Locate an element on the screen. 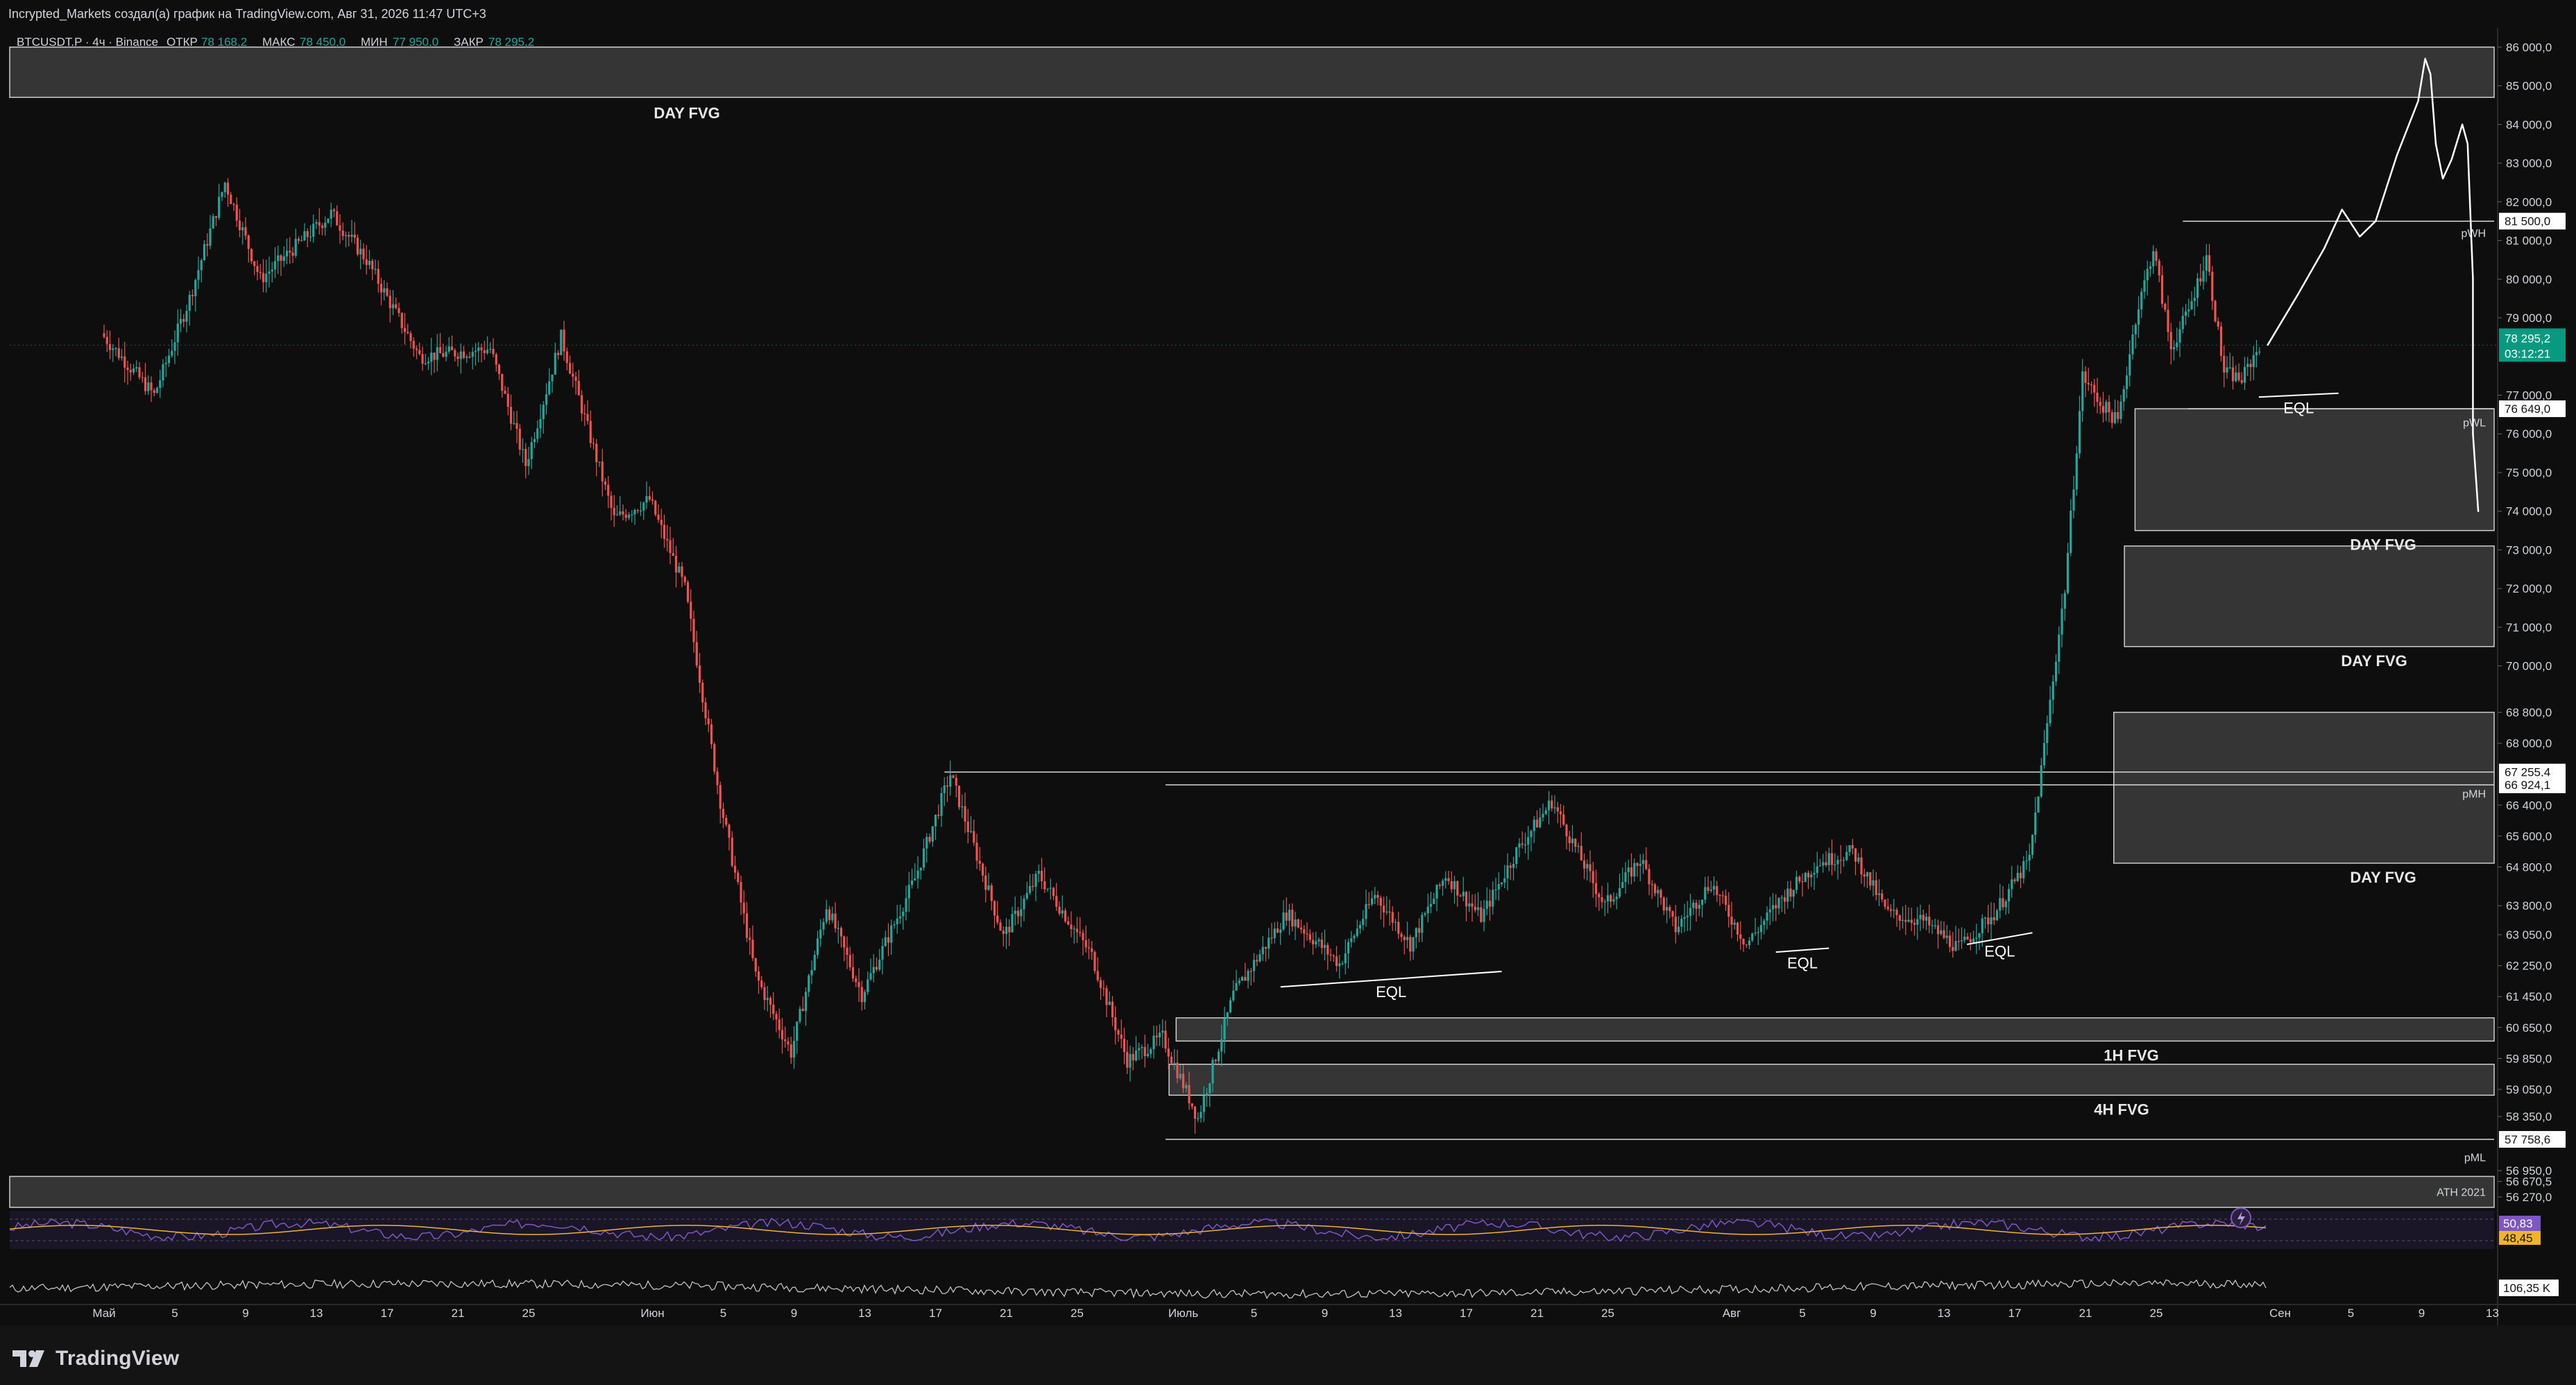  price-tick-label: 60 650,0 is located at coordinates (2529, 1028).